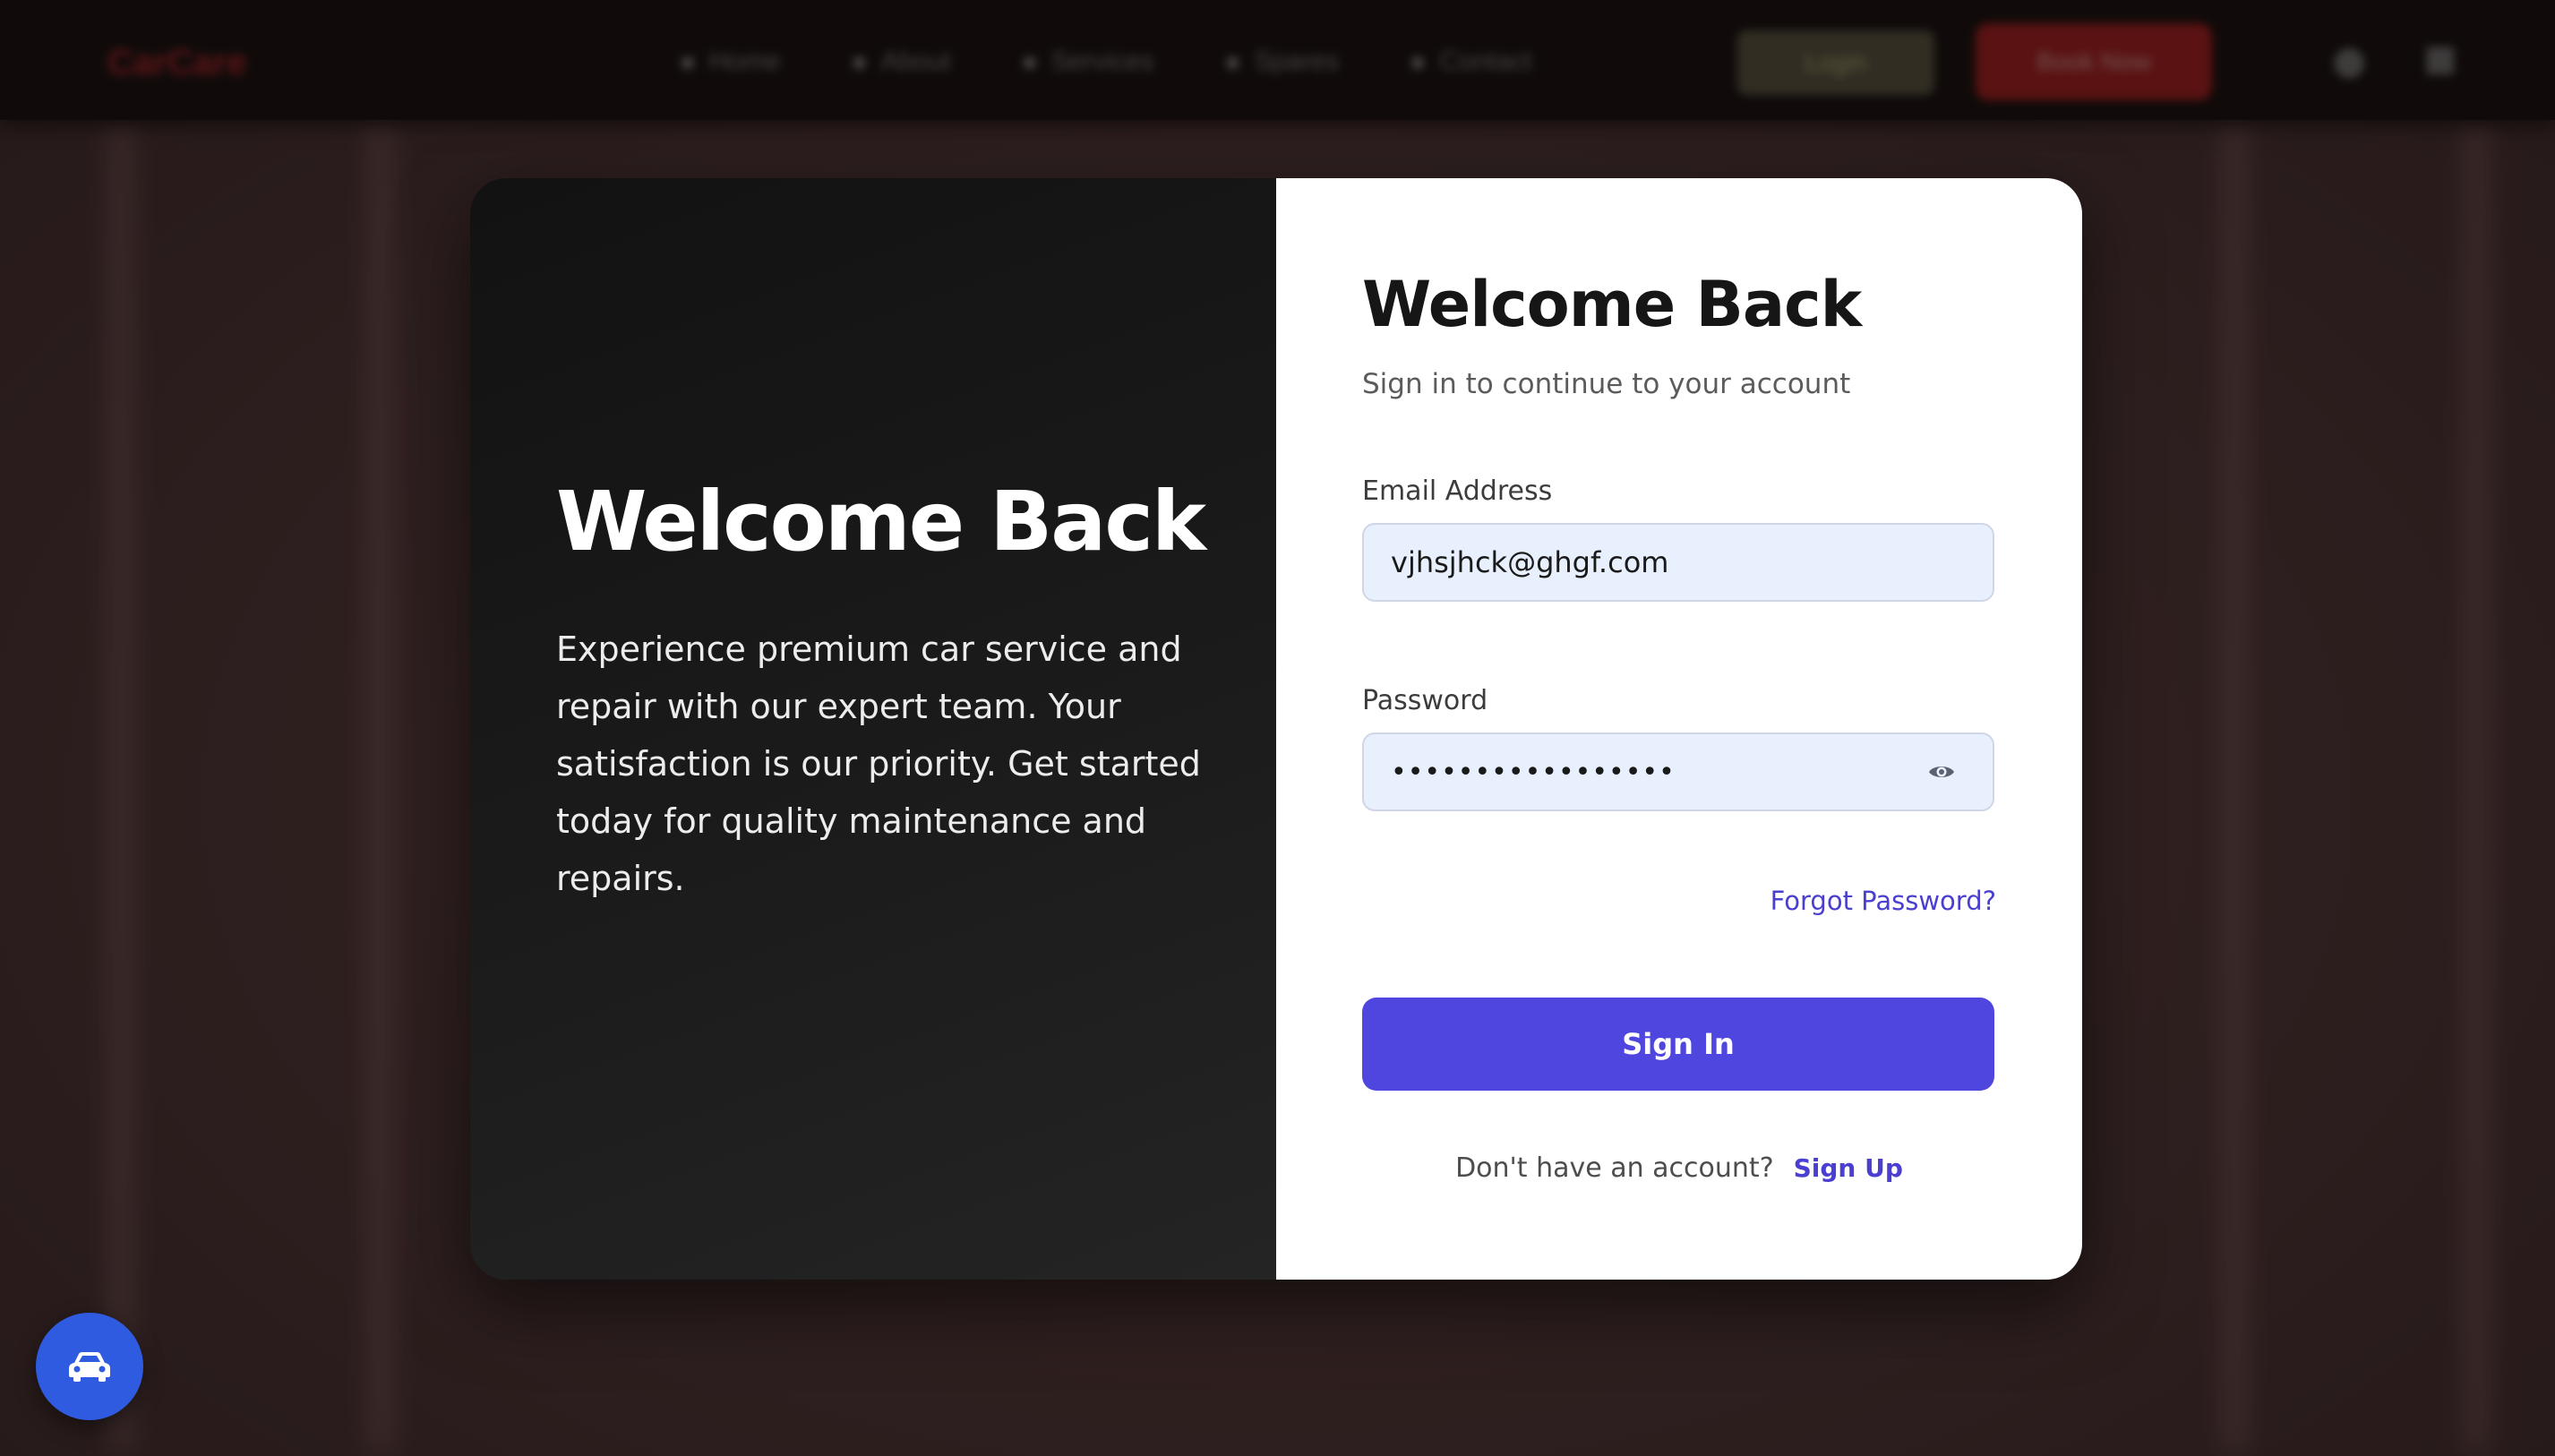  Describe the element at coordinates (881, 522) in the screenshot. I see `welcome-title: Welcome Back` at that location.